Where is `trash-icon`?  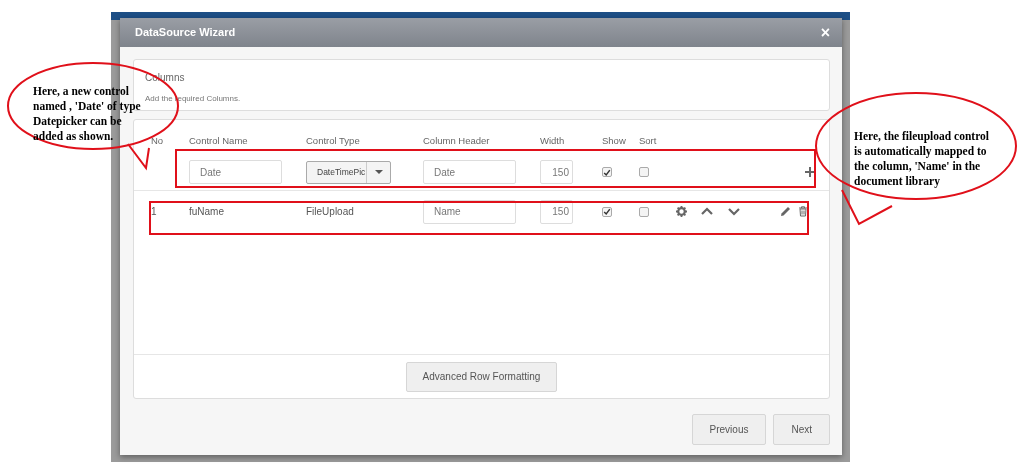
trash-icon is located at coordinates (803, 211).